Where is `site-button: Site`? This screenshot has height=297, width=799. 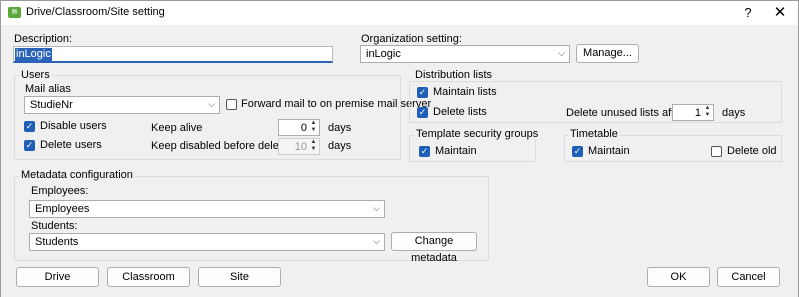 site-button: Site is located at coordinates (239, 277).